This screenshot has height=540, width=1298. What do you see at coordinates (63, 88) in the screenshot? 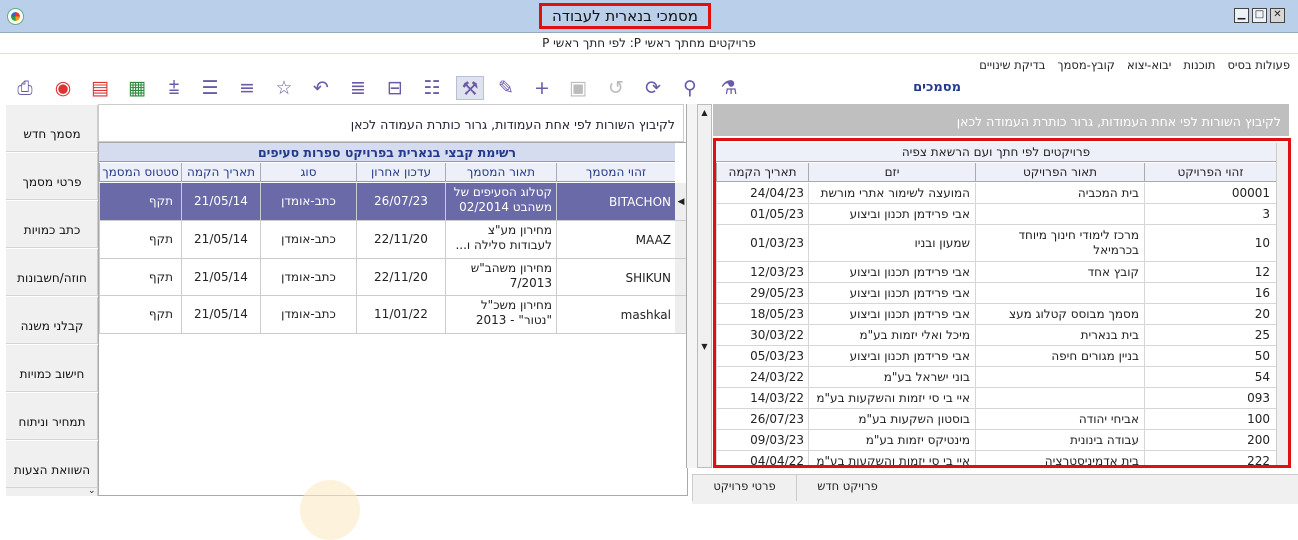
I see `preview-icon: ◉` at bounding box center [63, 88].